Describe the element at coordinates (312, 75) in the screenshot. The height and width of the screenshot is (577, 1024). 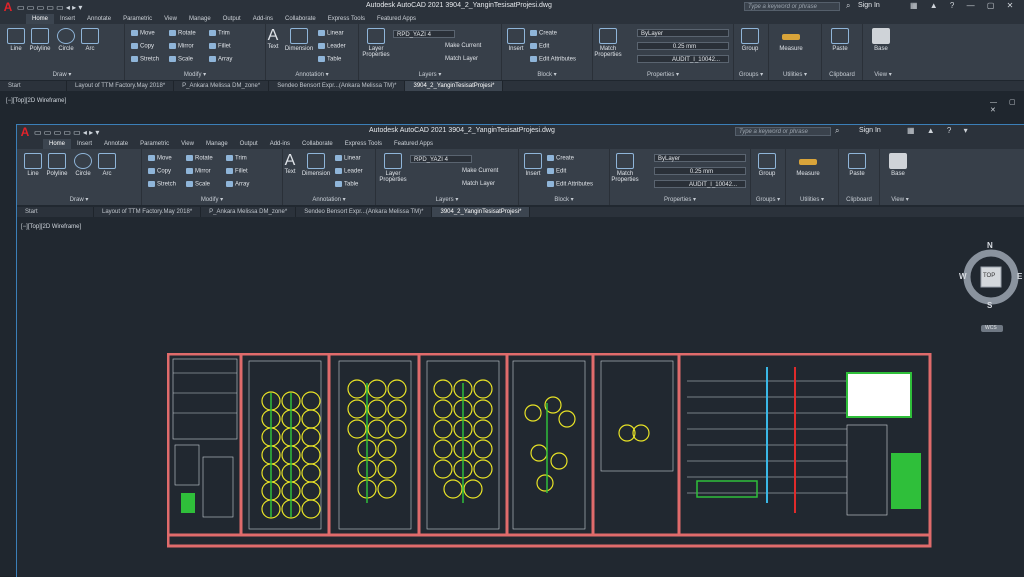
I see `back-annotation-label: Annotation ▾` at that location.